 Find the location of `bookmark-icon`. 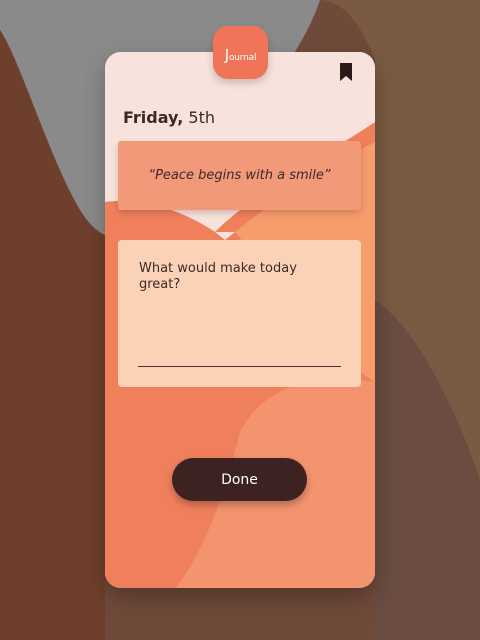

bookmark-icon is located at coordinates (346, 72).